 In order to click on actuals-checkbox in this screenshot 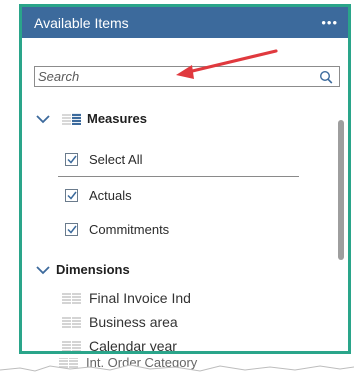, I will do `click(71, 195)`.